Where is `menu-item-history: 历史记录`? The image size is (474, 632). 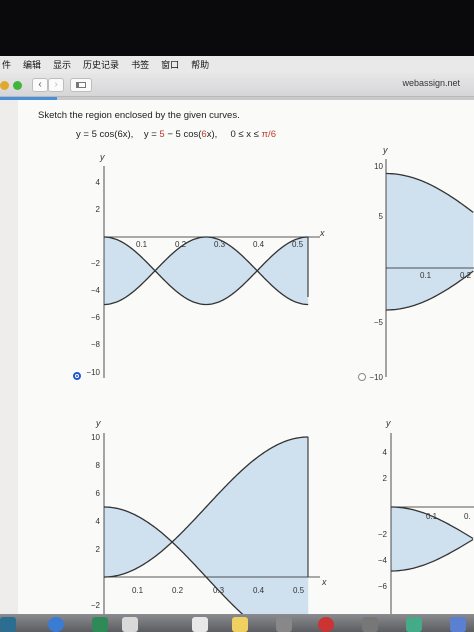 menu-item-history: 历史记录 is located at coordinates (101, 64).